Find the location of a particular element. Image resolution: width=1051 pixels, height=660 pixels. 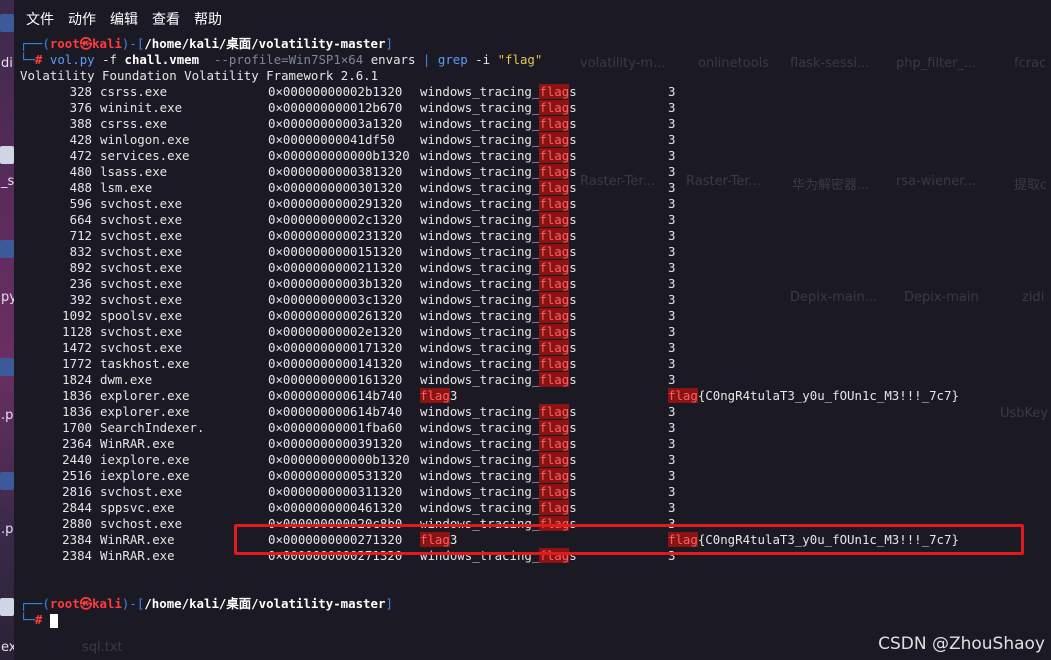

row-pid: 892 is located at coordinates (80, 267).